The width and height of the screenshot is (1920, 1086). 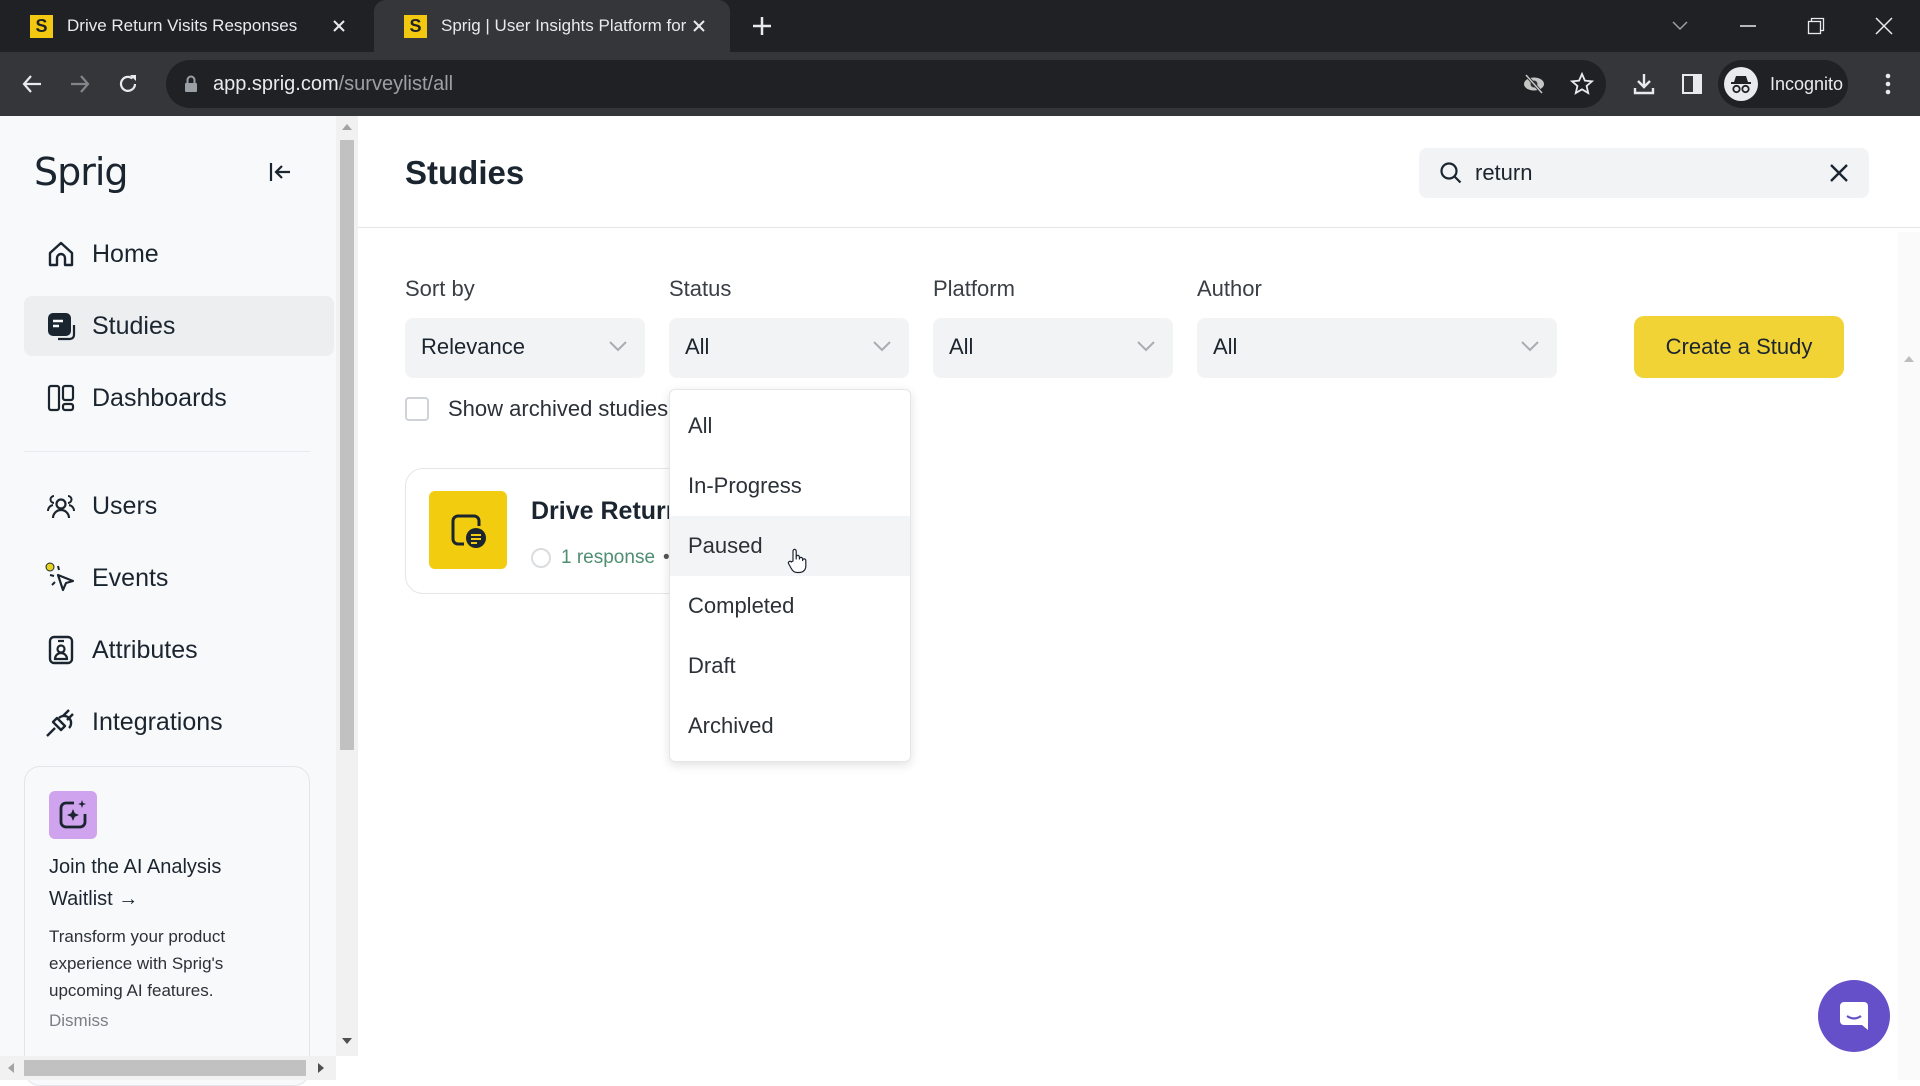 I want to click on status-option-draft: Draft, so click(x=790, y=666).